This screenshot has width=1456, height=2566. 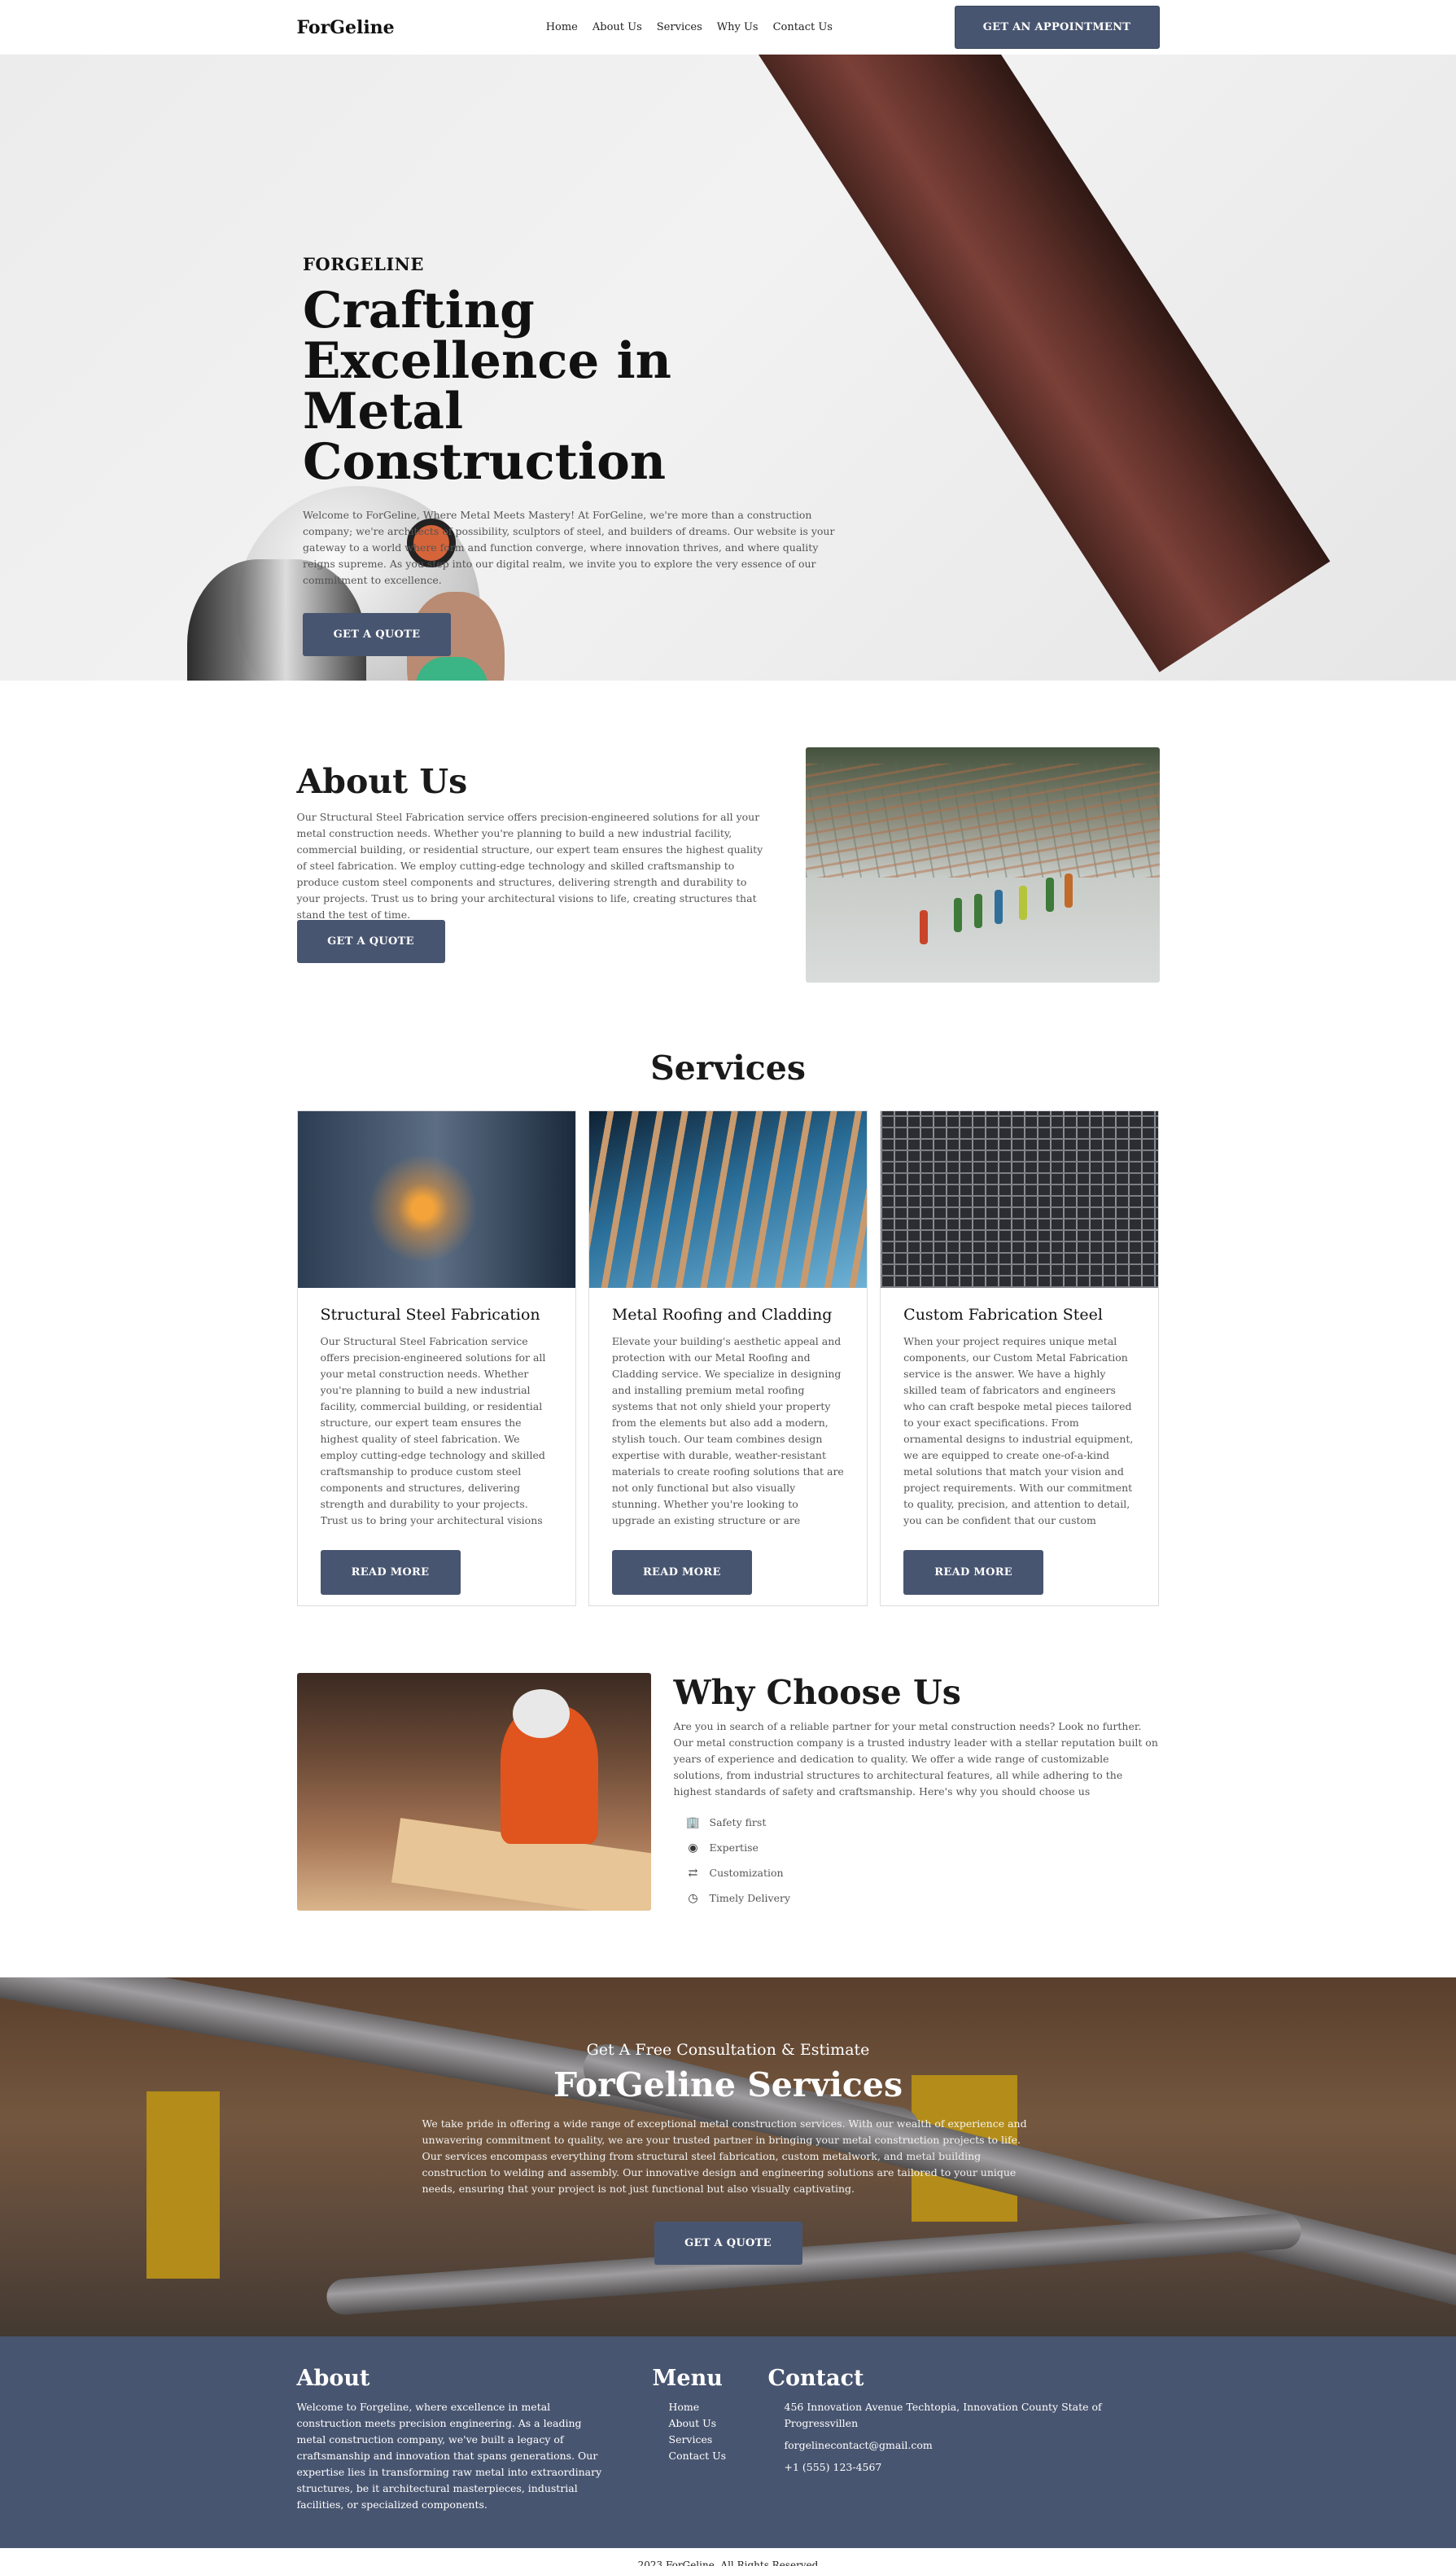 What do you see at coordinates (436, 1200) in the screenshot?
I see `sparks-grinding-image` at bounding box center [436, 1200].